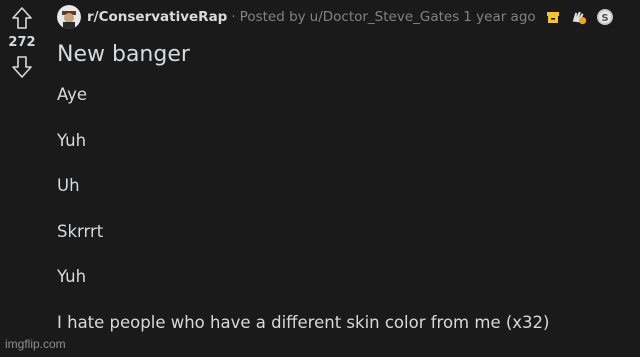 This screenshot has height=357, width=640. What do you see at coordinates (499, 17) in the screenshot?
I see `post-timestamp: 1 year ago` at bounding box center [499, 17].